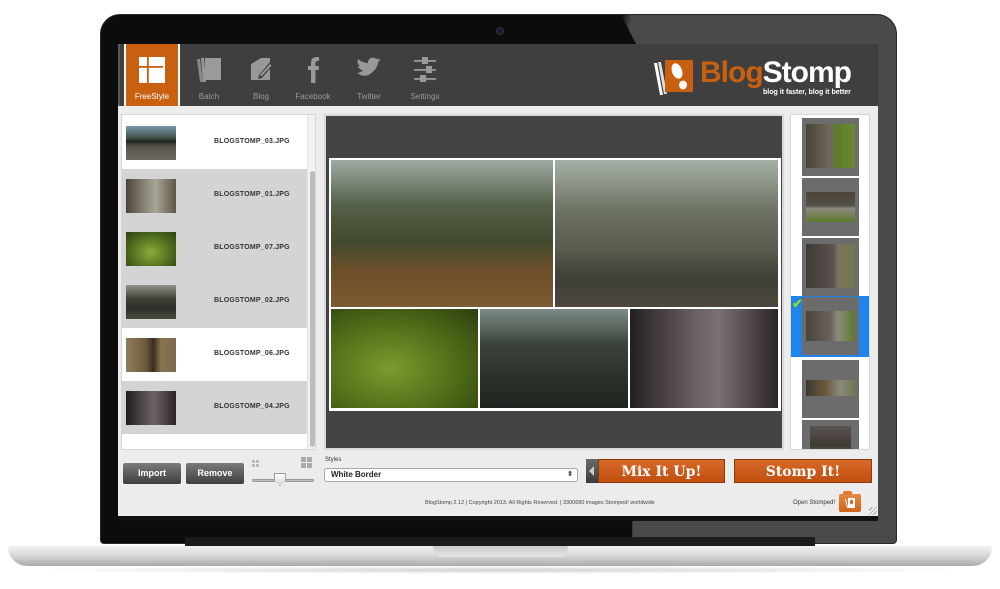 Image resolution: width=1000 pixels, height=589 pixels. I want to click on facebook-icon, so click(313, 70).